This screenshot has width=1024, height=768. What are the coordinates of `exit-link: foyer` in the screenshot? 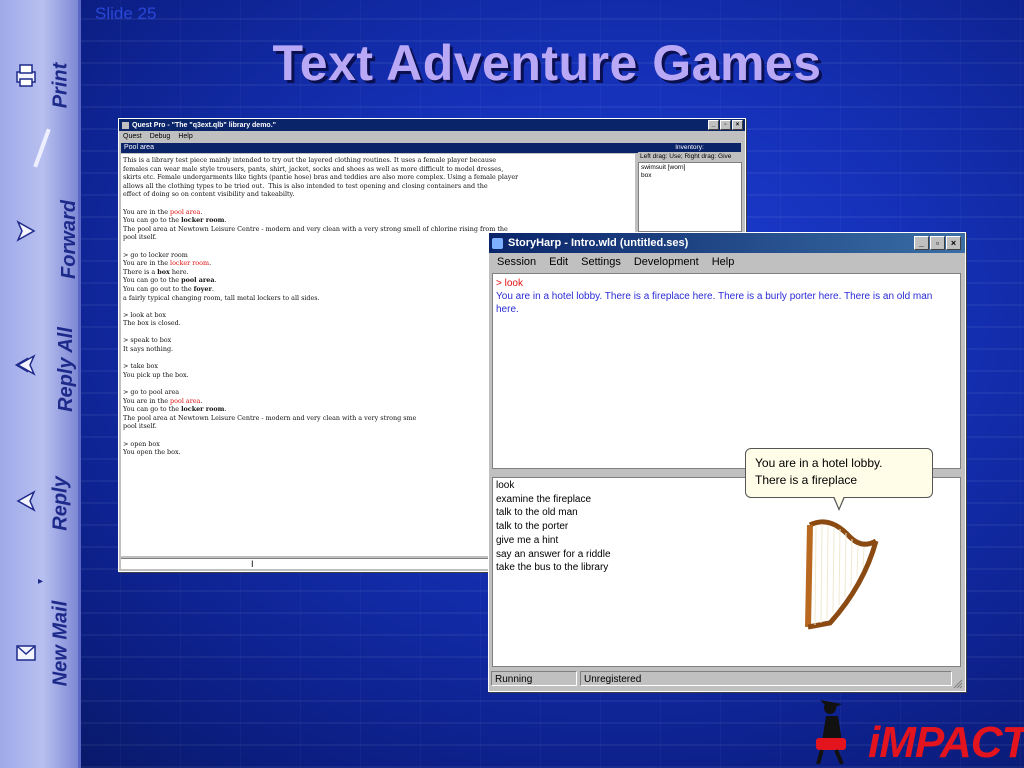 It's located at (203, 289).